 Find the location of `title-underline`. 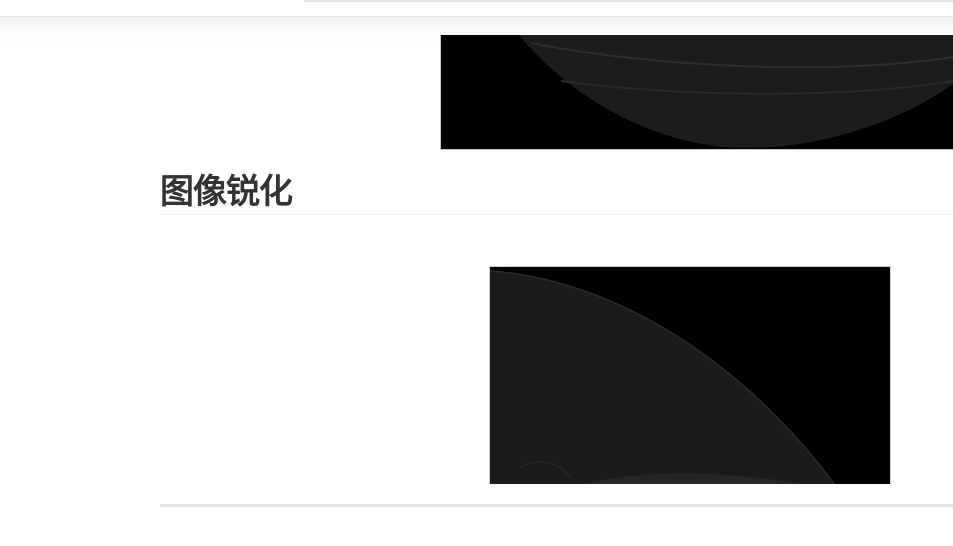

title-underline is located at coordinates (556, 214).